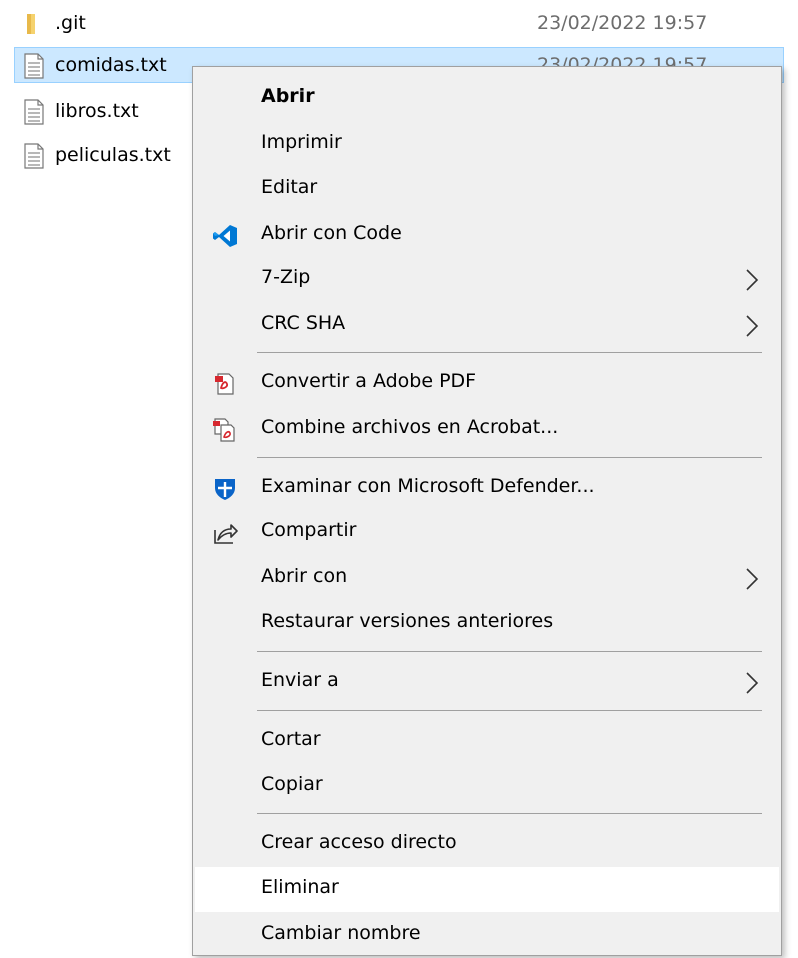 The image size is (798, 958). I want to click on menu-item-label: Abrir con Code, so click(331, 233).